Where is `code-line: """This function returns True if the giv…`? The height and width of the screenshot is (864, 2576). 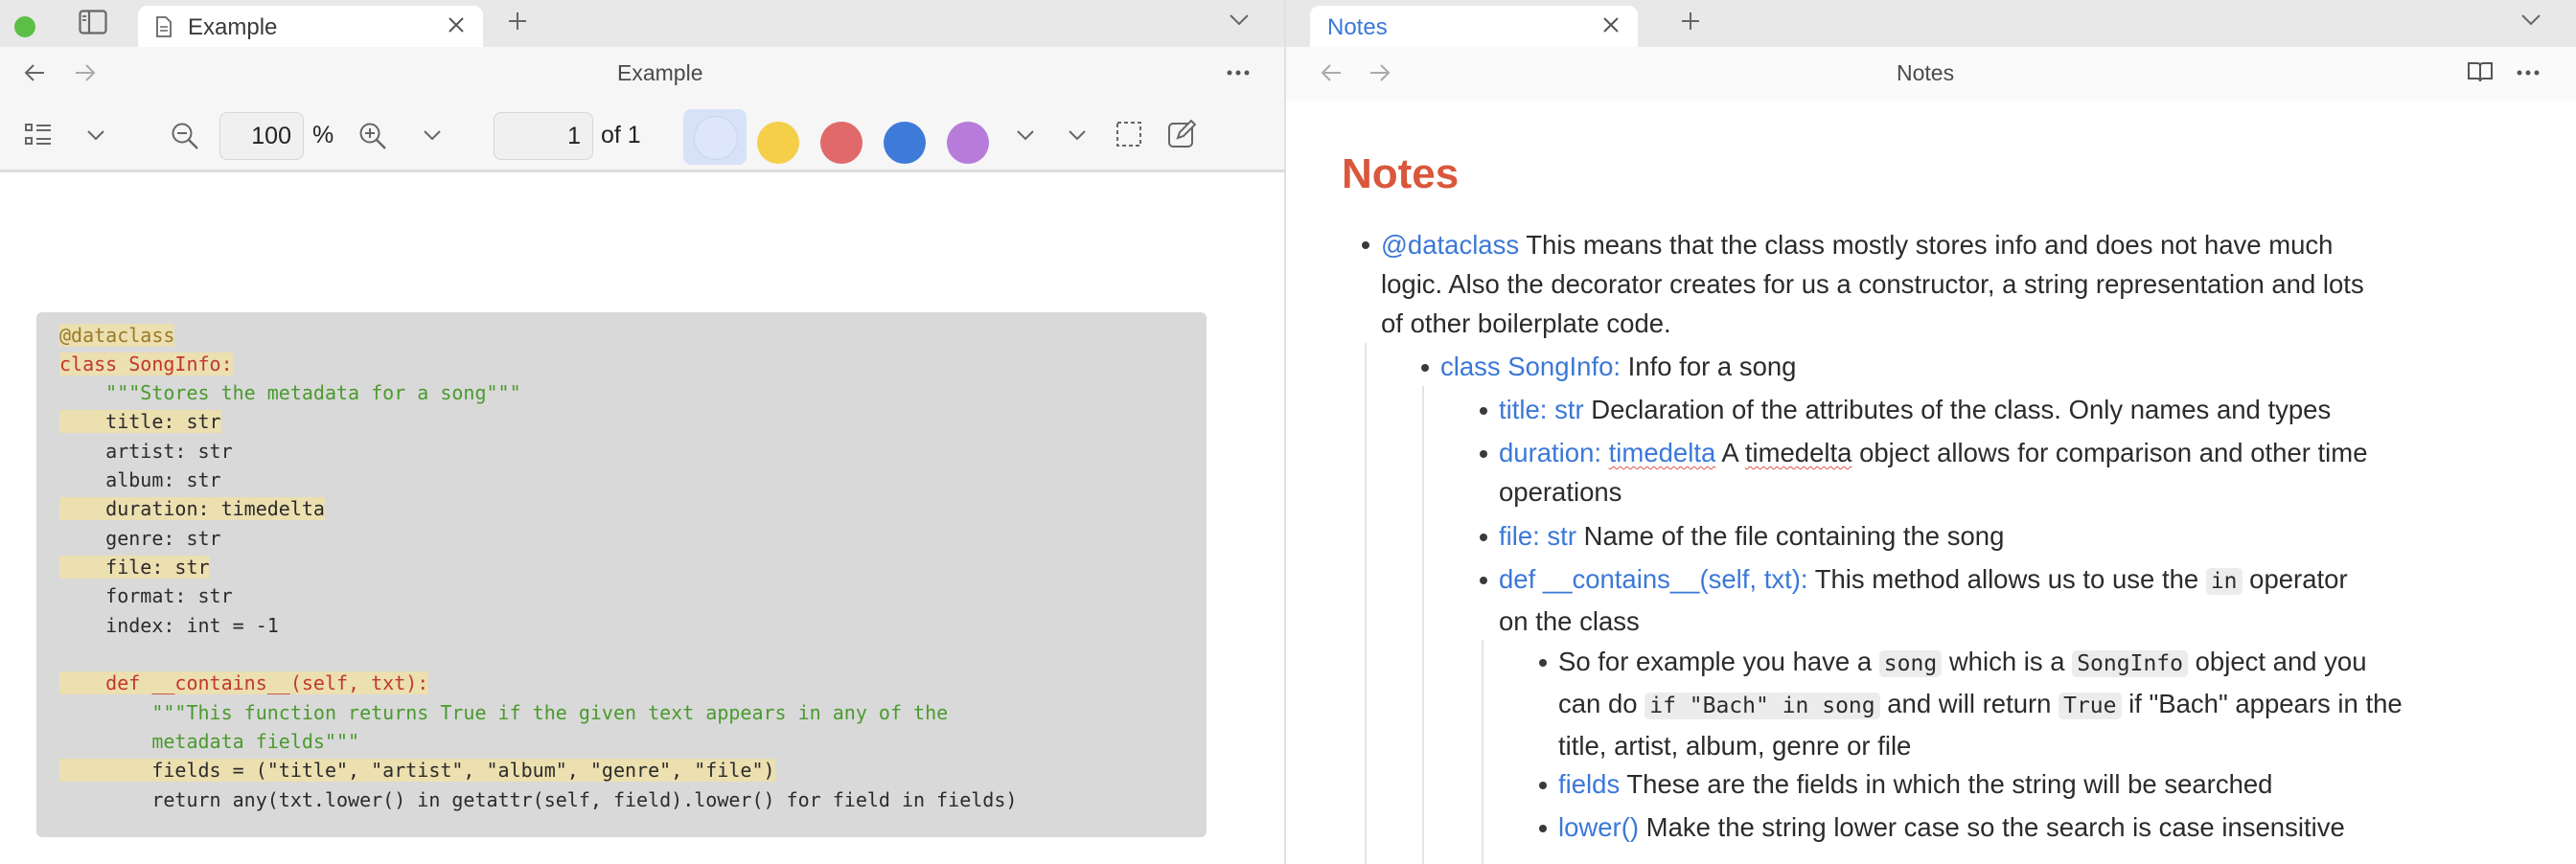
code-line: """This function returns True if the giv… is located at coordinates (504, 712).